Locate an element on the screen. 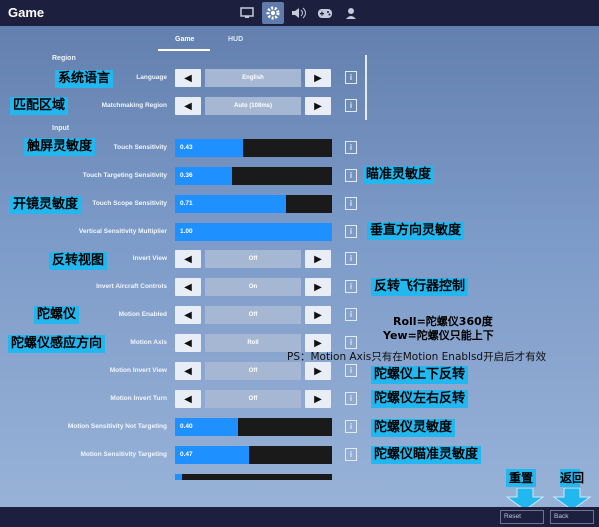 This screenshot has width=599, height=527. motion-enabled-prev-button: ◀ is located at coordinates (188, 315).